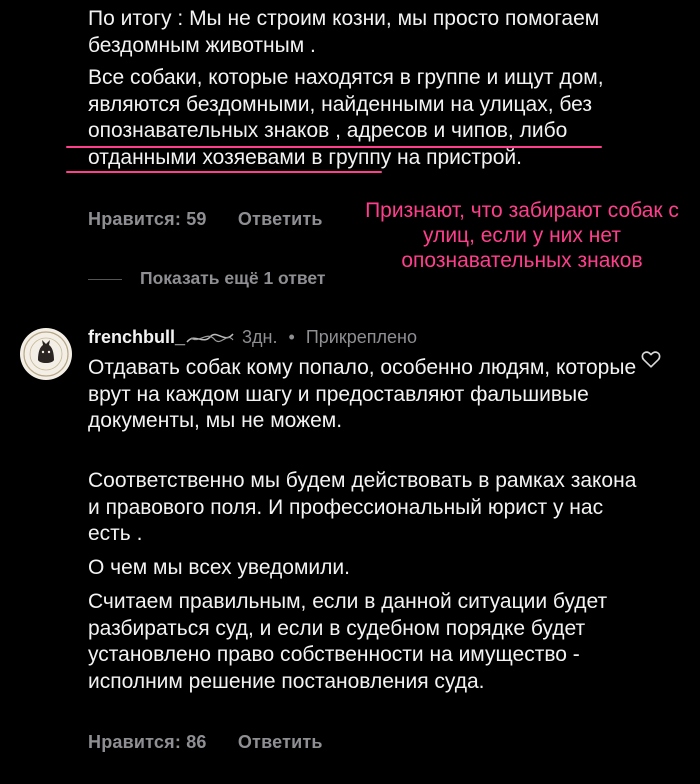  Describe the element at coordinates (260, 337) in the screenshot. I see `comment-time: 3дн.` at that location.